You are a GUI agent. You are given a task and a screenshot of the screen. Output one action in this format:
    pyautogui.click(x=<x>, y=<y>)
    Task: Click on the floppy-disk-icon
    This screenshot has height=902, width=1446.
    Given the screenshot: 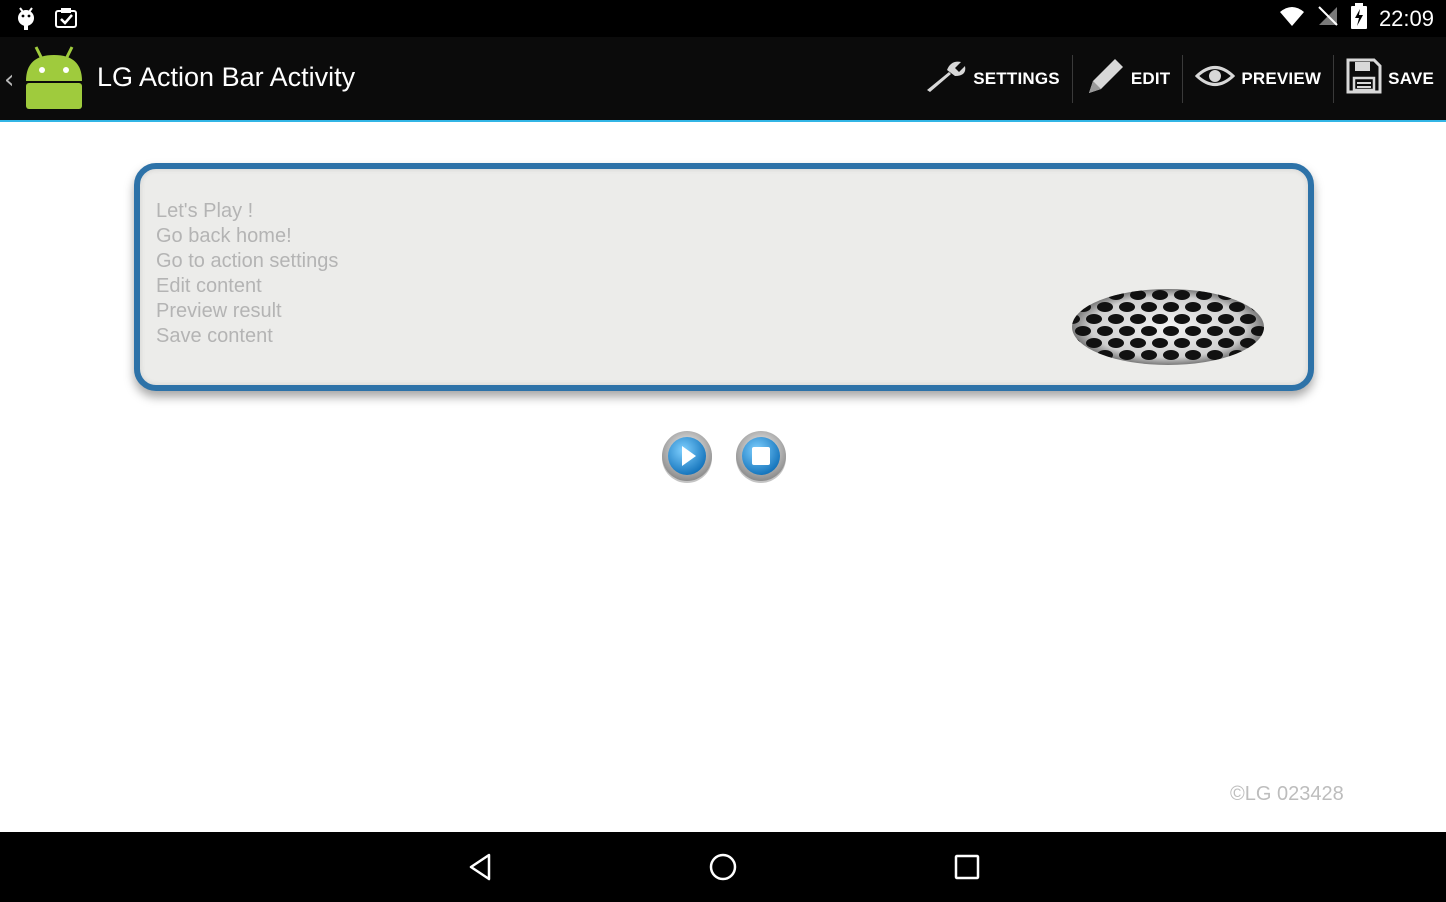 What is the action you would take?
    pyautogui.click(x=1364, y=78)
    